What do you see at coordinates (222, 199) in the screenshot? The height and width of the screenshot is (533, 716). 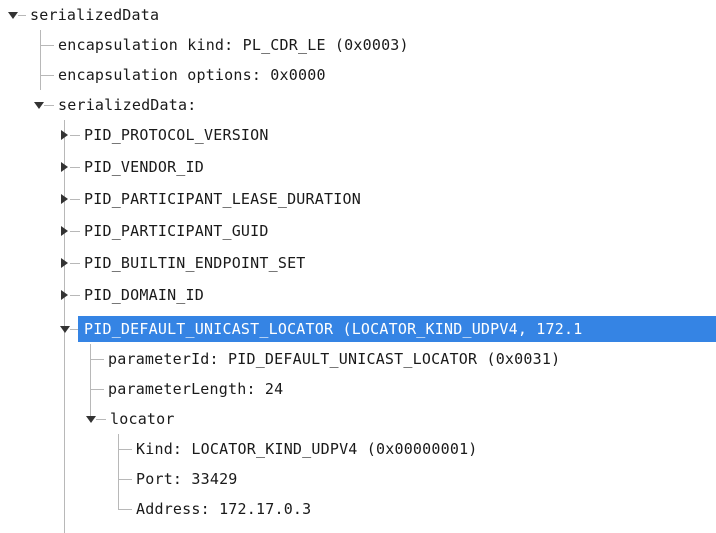 I see `tree-label: PID_PARTICIPANT_LEASE_DURATION` at bounding box center [222, 199].